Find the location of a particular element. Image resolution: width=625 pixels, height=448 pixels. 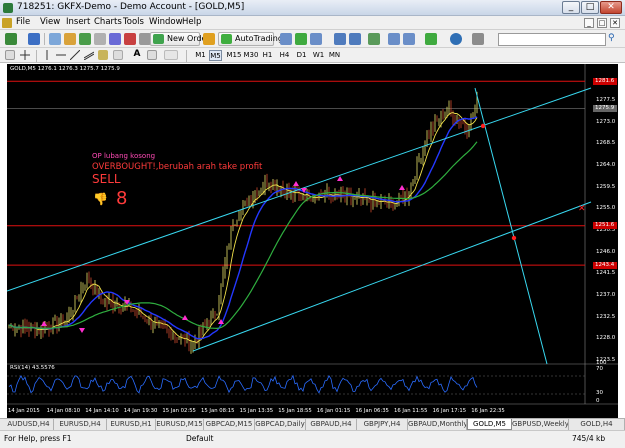

price-axis-label: 1277.5 is located at coordinates (606, 100).